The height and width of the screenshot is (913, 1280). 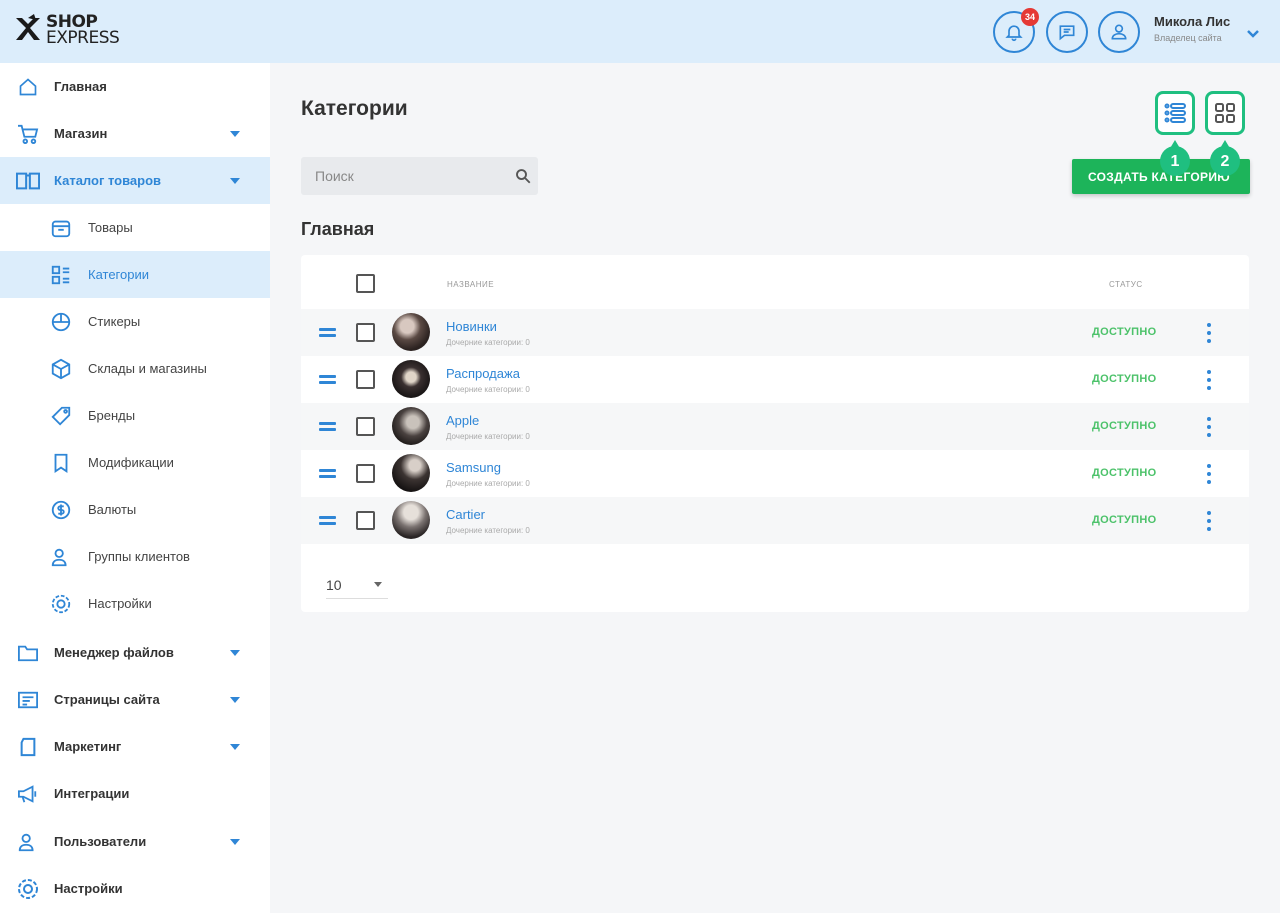 What do you see at coordinates (114, 321) in the screenshot?
I see `sidebar-subitem-label: Стикеры` at bounding box center [114, 321].